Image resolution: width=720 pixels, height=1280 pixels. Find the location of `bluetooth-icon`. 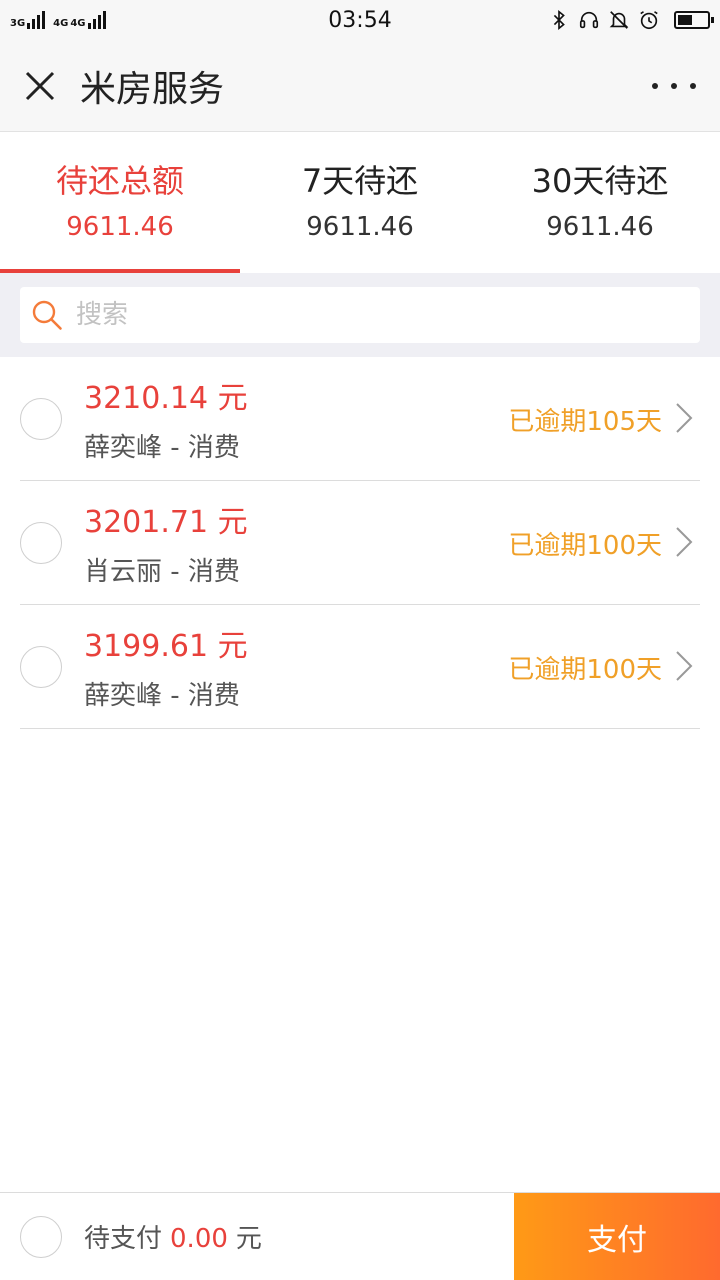

bluetooth-icon is located at coordinates (559, 20).